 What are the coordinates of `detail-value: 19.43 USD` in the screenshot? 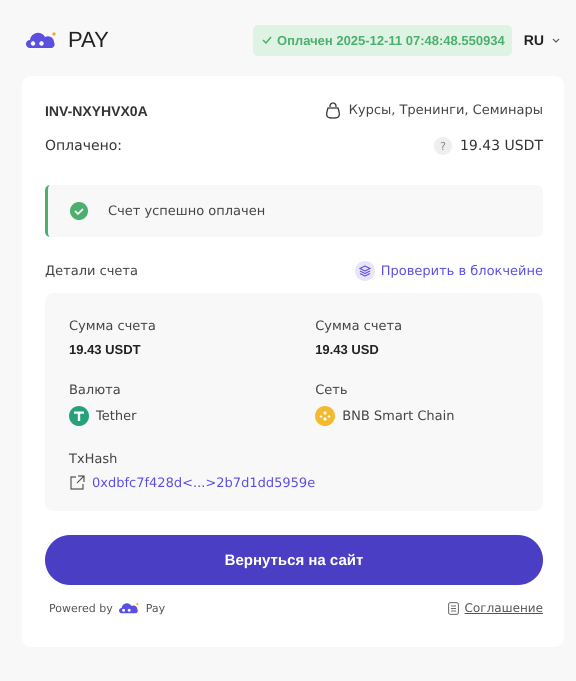 It's located at (347, 349).